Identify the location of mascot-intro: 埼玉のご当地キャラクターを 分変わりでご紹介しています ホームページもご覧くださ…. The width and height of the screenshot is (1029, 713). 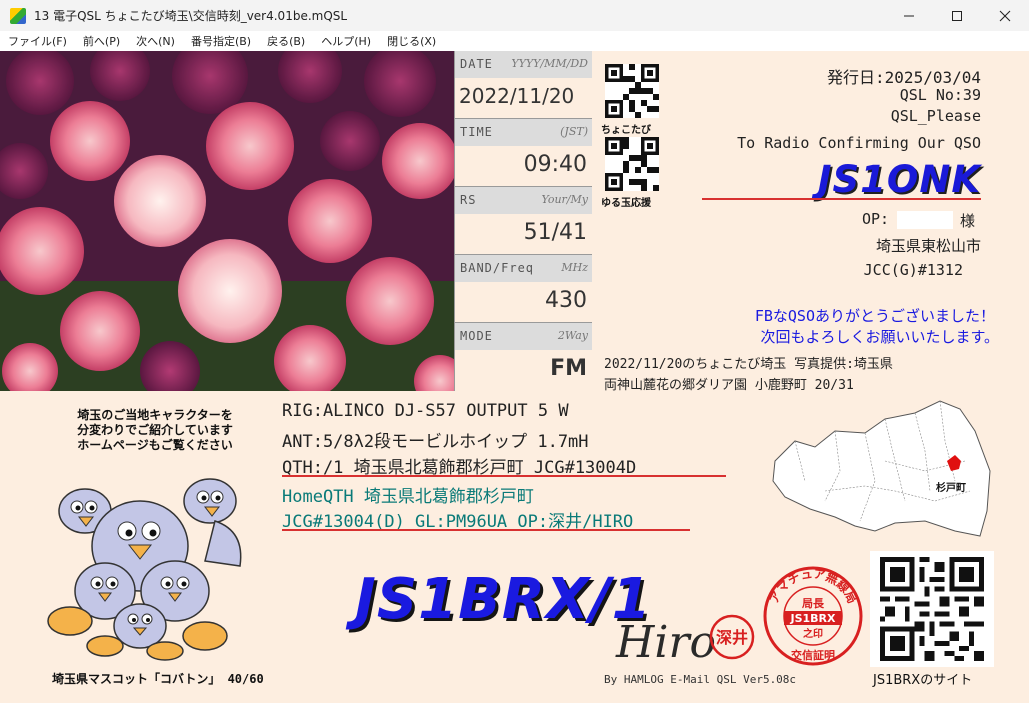
(155, 430).